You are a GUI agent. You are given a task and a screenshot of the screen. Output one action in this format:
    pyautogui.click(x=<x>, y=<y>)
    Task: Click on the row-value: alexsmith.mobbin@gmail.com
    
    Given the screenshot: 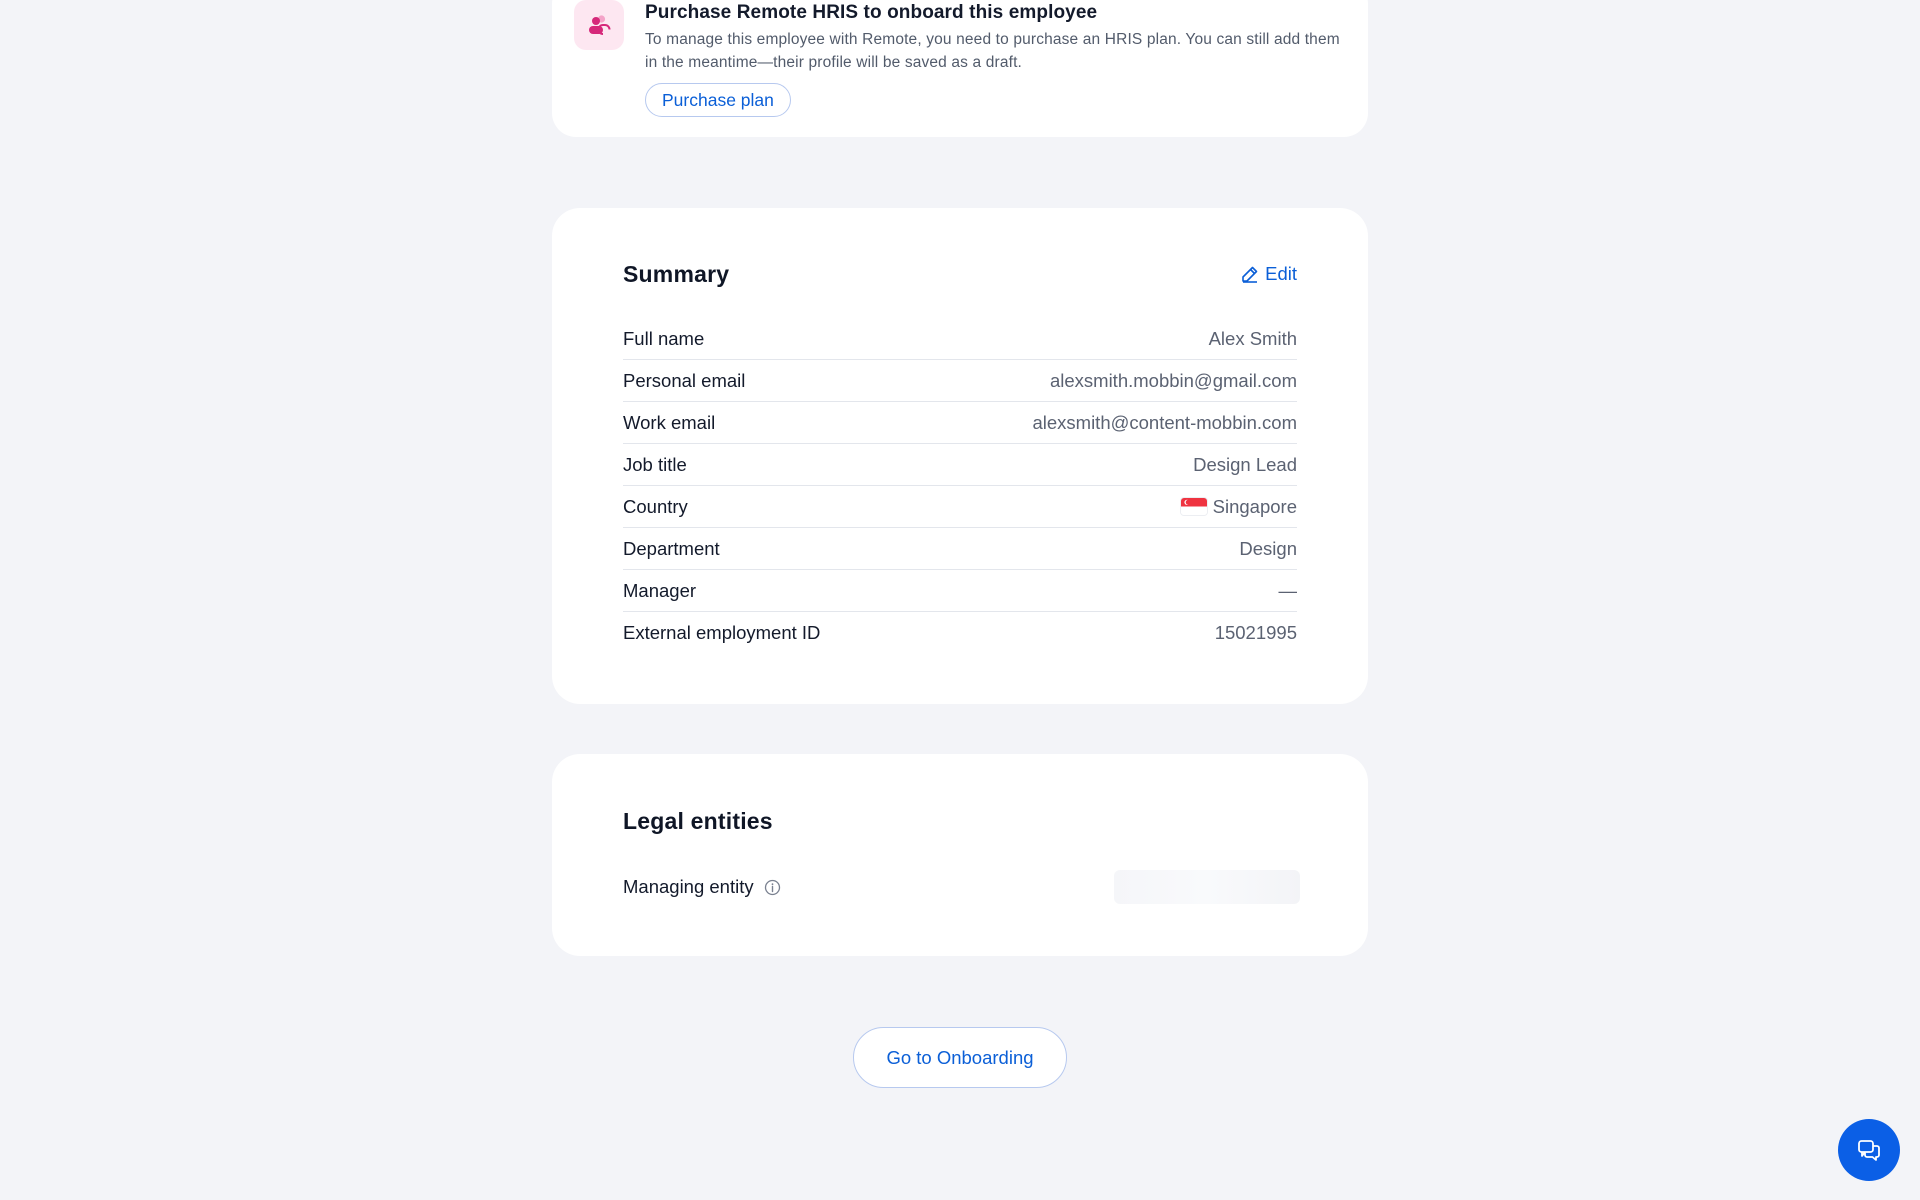 What is the action you would take?
    pyautogui.click(x=1173, y=380)
    